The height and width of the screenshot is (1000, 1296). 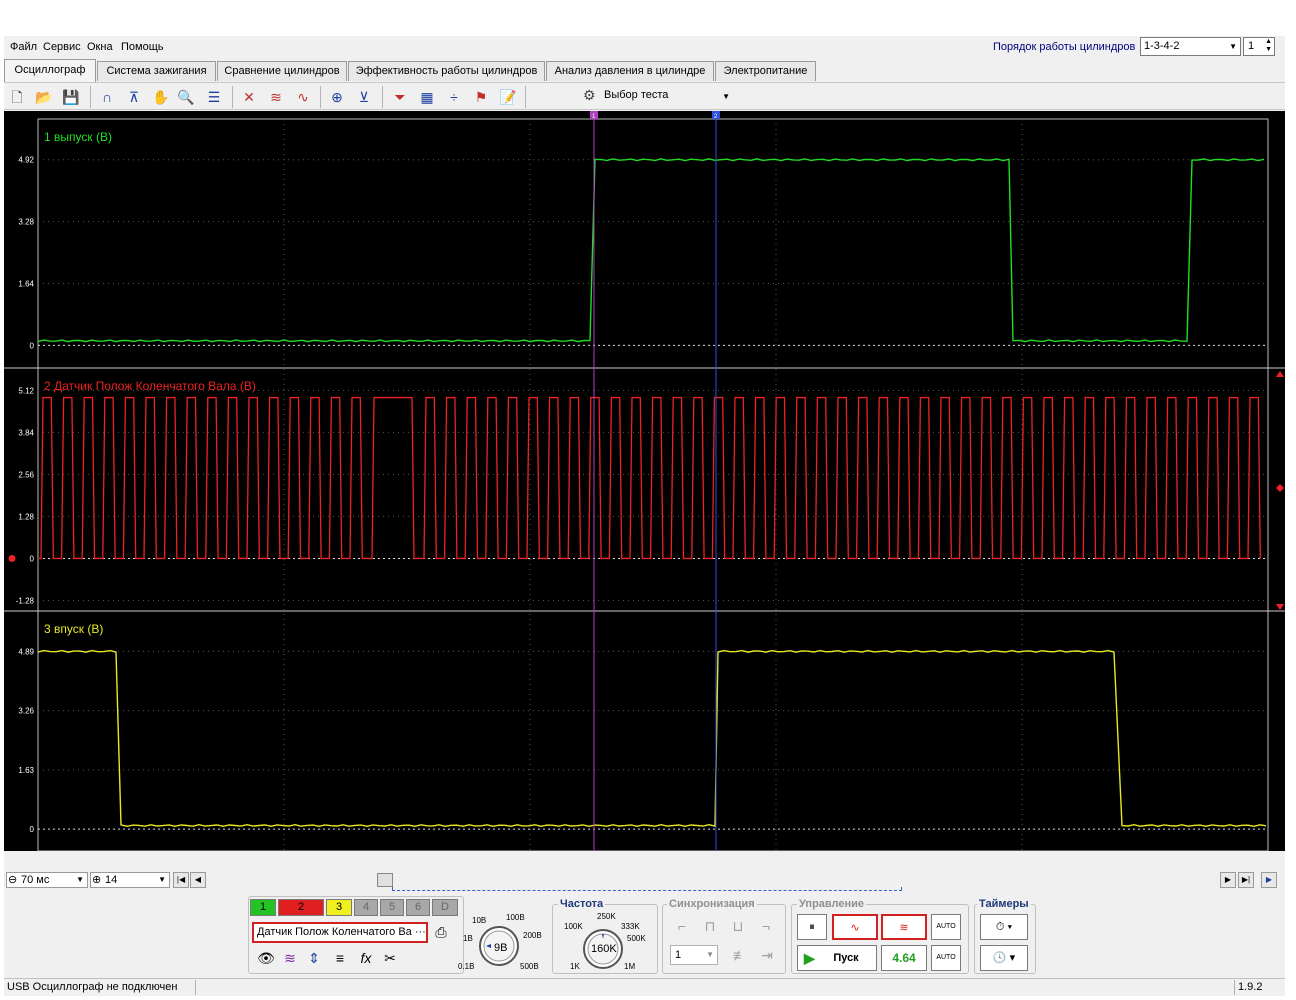 What do you see at coordinates (150, 386) in the screenshot?
I see `channel-title: 2 Датчик Полож Коленчатого Вала (В)` at bounding box center [150, 386].